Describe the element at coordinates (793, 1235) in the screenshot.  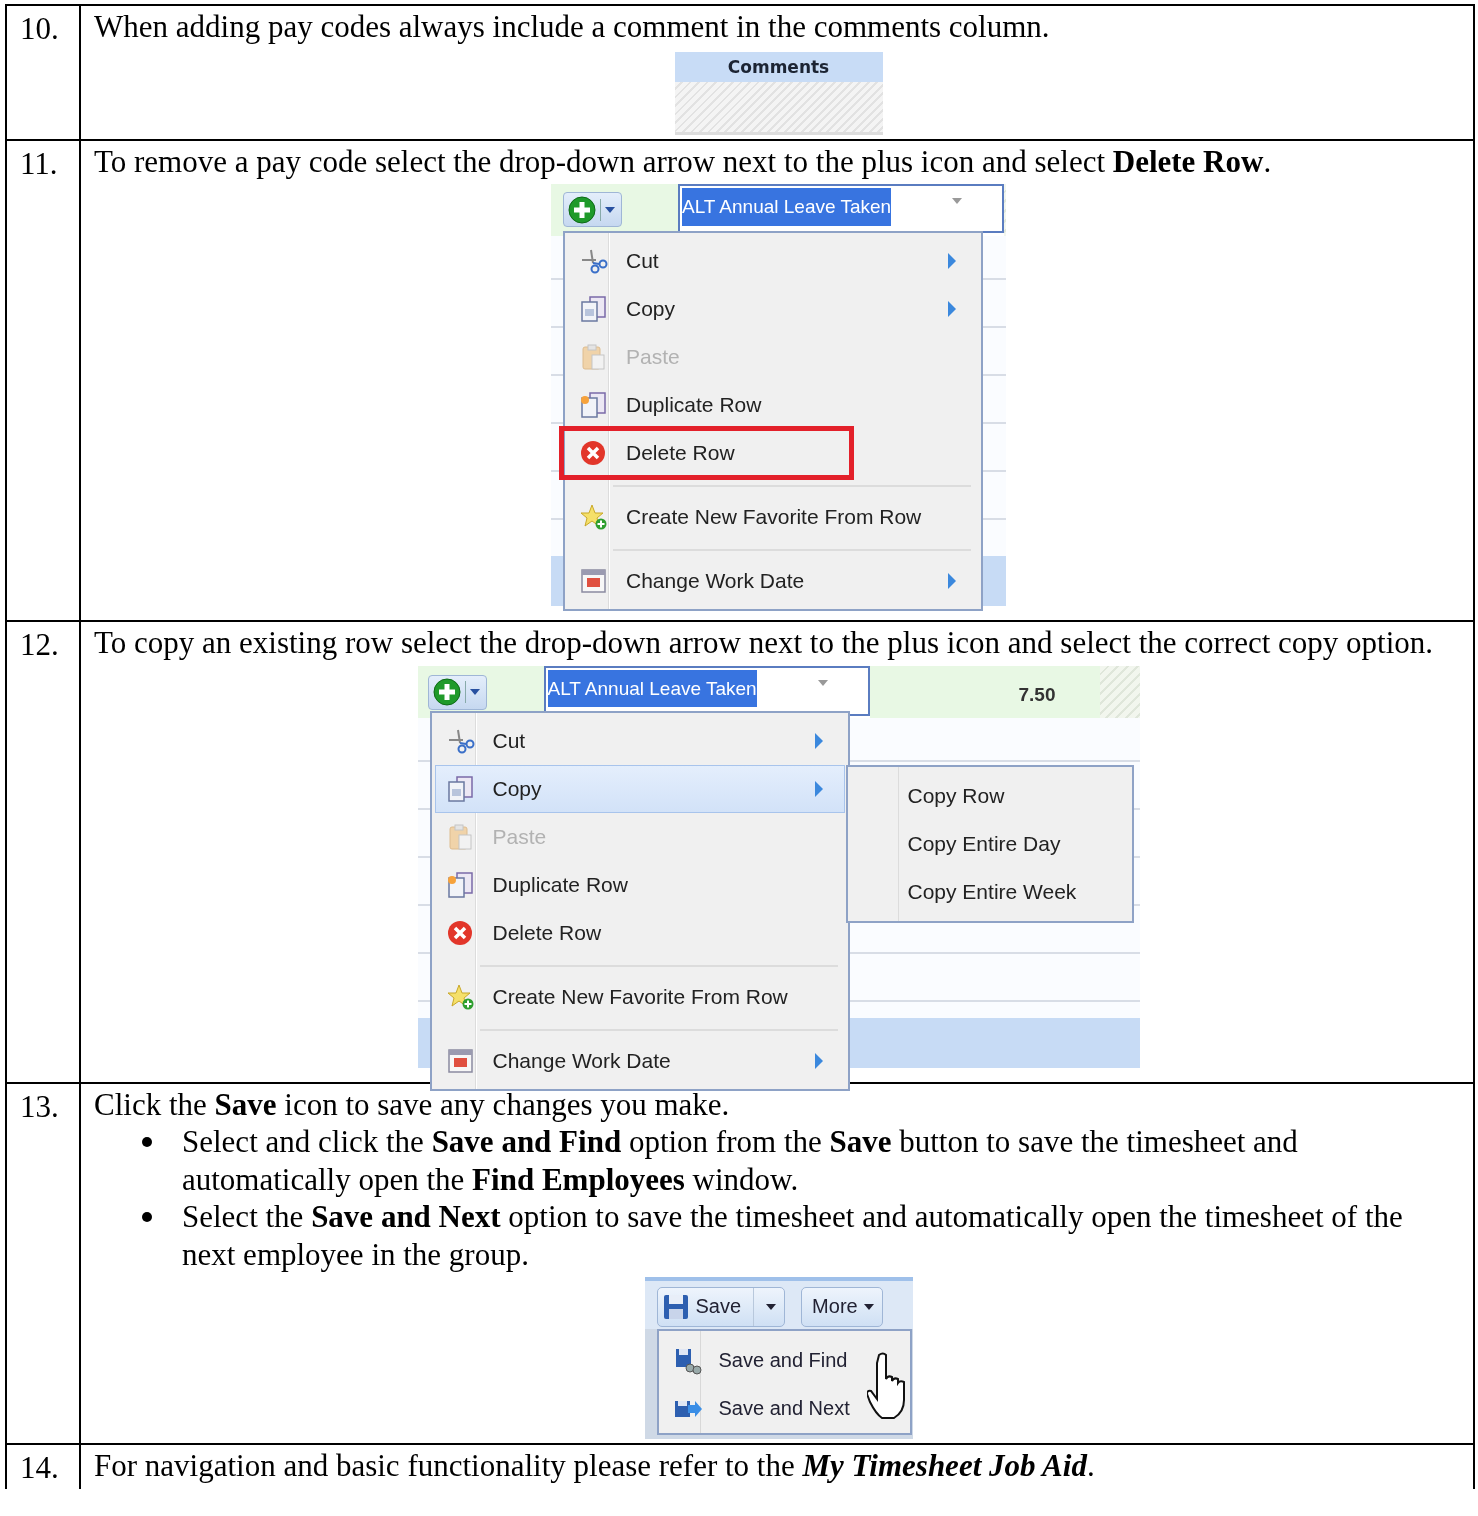
I see `bullet-text: Select the Save and Next option to save the timesheet and automatically open the timesheet of the next employee in the group.` at that location.